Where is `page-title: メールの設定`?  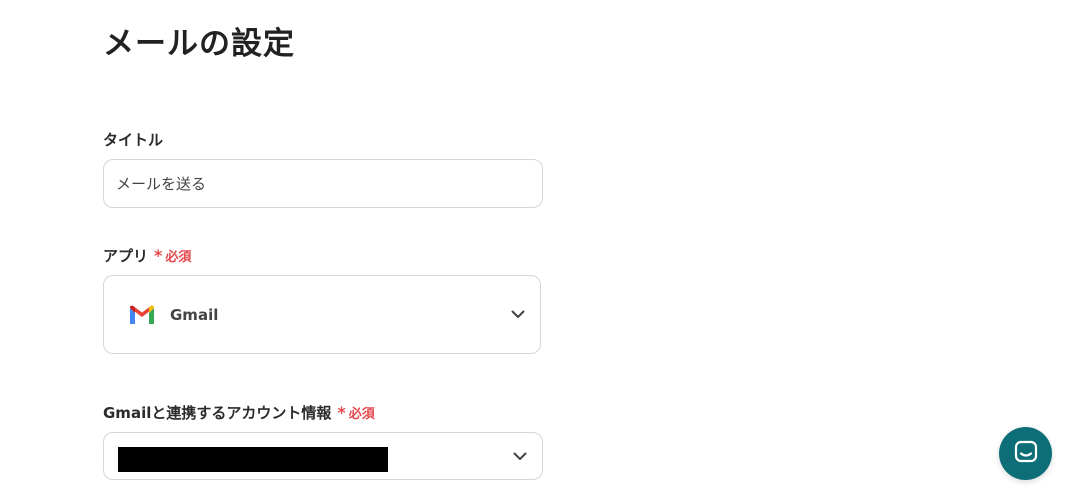
page-title: メールの設定 is located at coordinates (199, 44).